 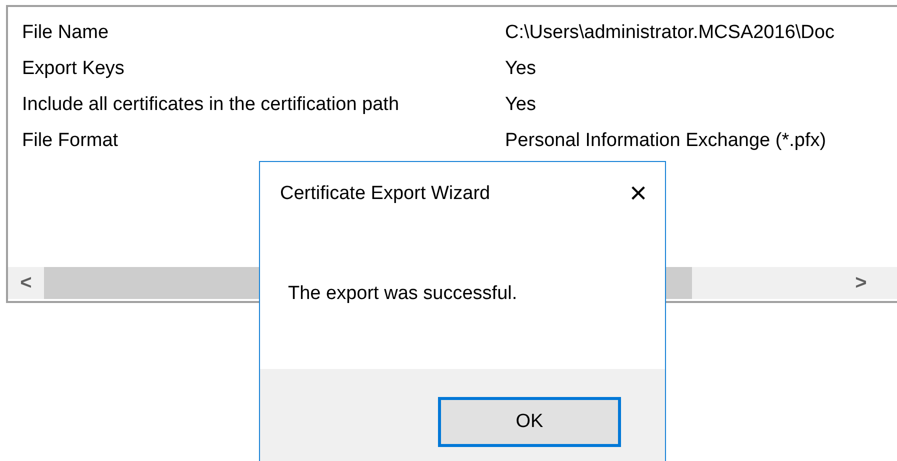 I want to click on field-label: Include all certificates in the certification path, so click(x=211, y=105).